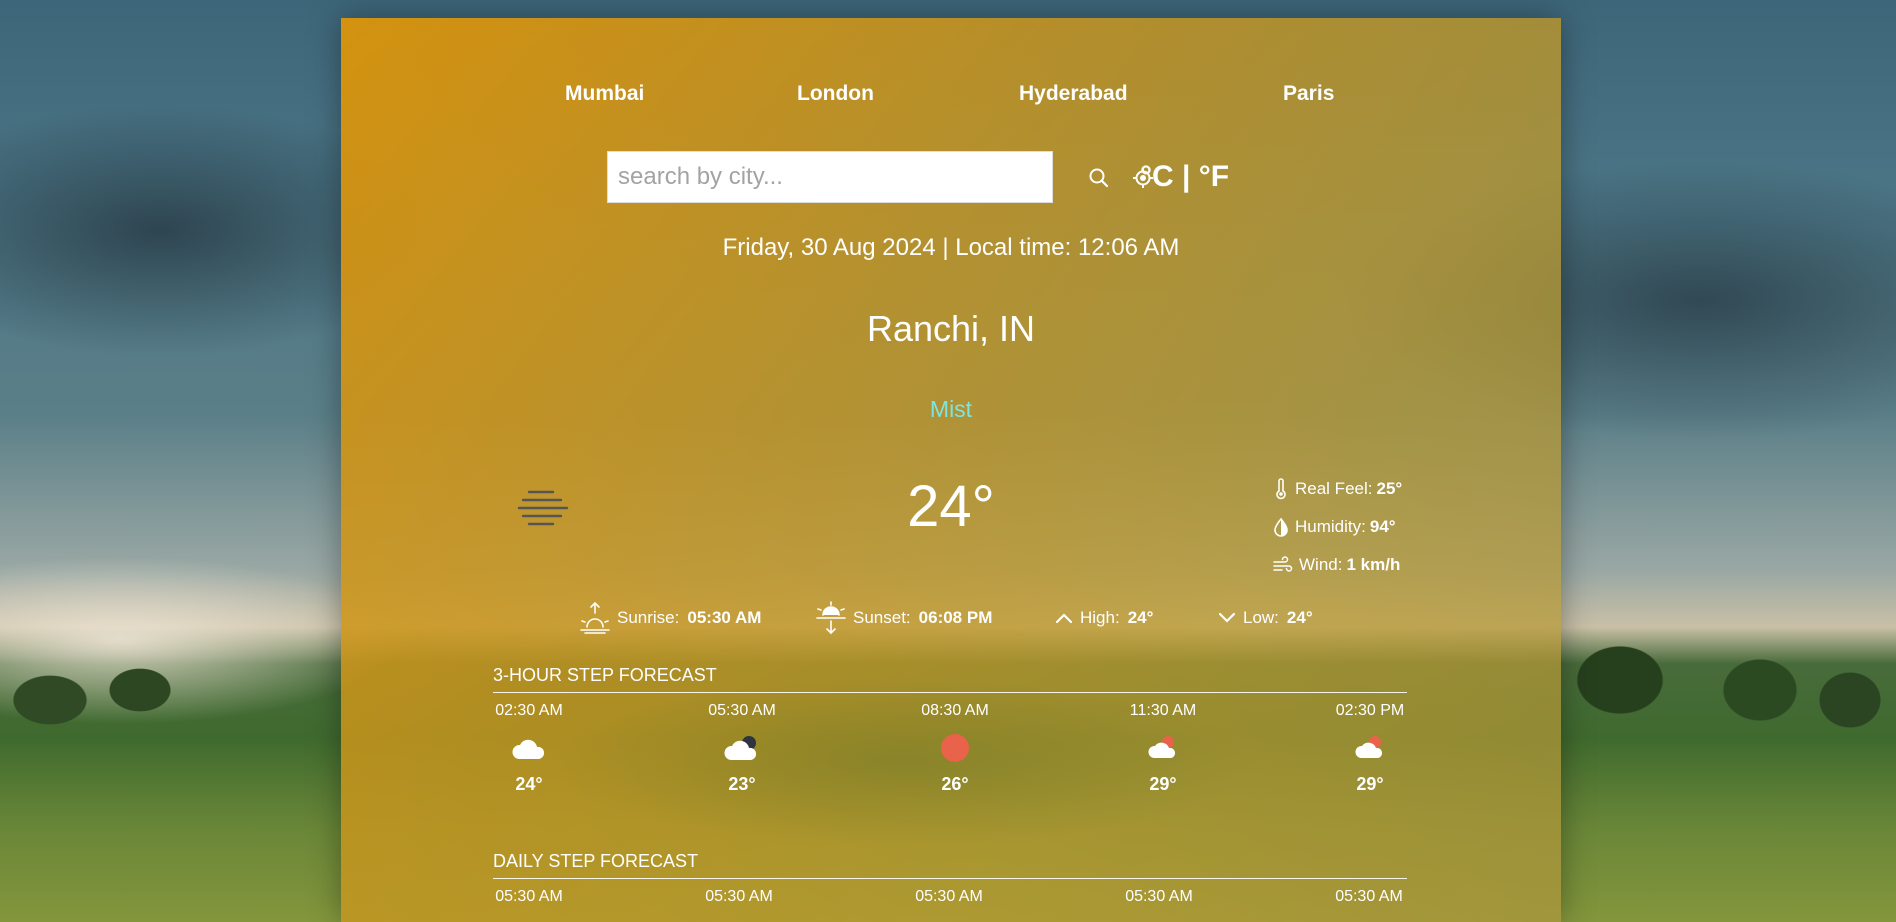 The width and height of the screenshot is (1896, 922). I want to click on unit-toggle: °C | °F, so click(1184, 177).